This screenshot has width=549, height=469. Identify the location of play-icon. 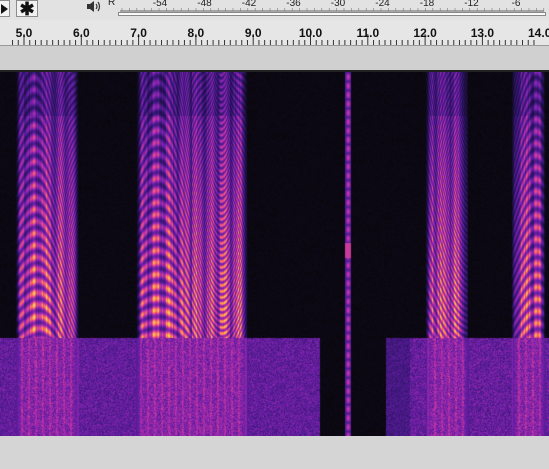
(4, 9).